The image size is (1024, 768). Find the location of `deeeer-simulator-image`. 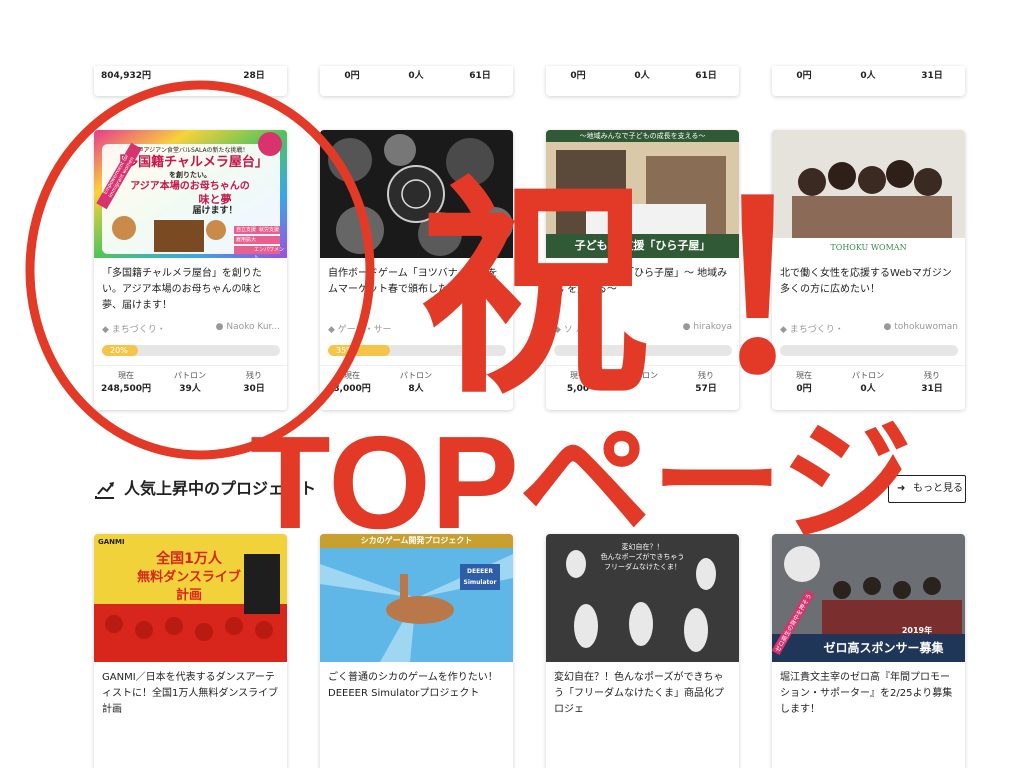

deeeer-simulator-image is located at coordinates (416, 598).